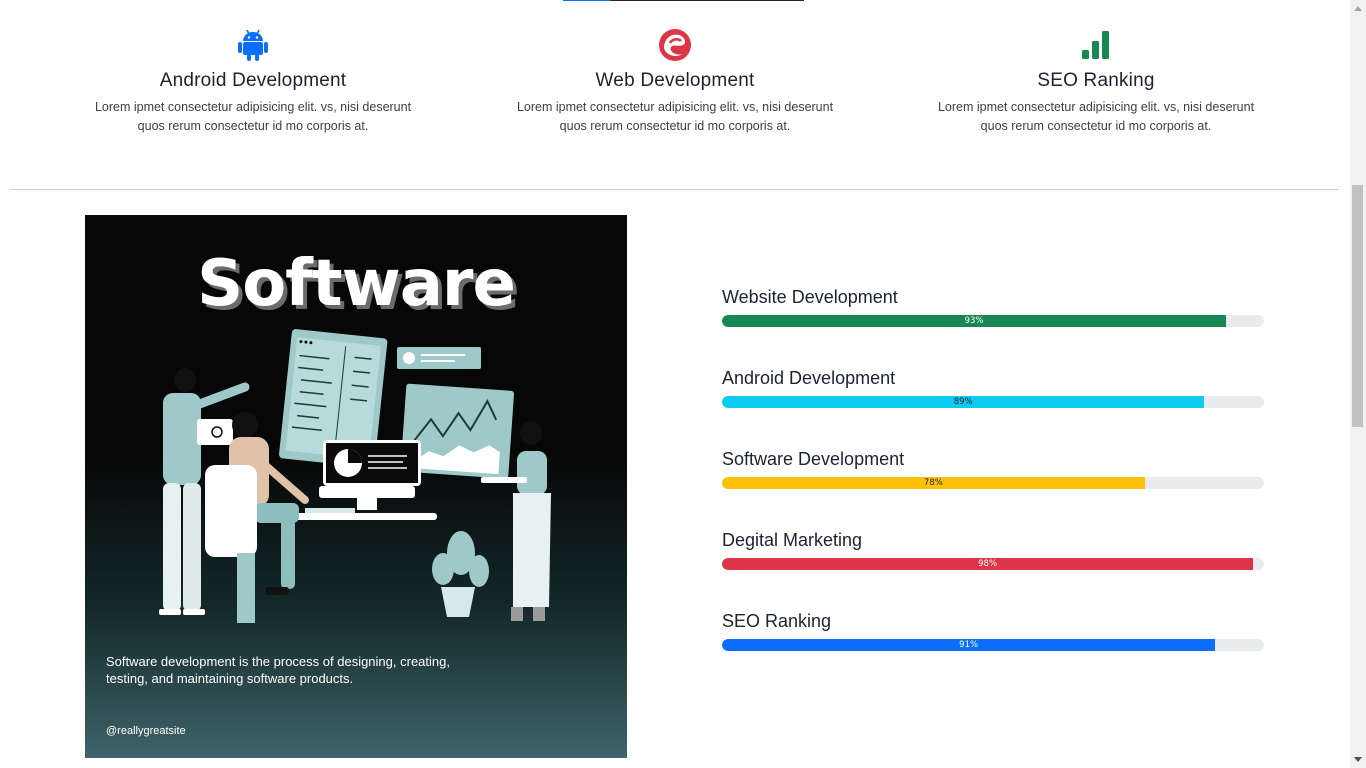 The image size is (1366, 768). I want to click on service-title: Android Development, so click(253, 80).